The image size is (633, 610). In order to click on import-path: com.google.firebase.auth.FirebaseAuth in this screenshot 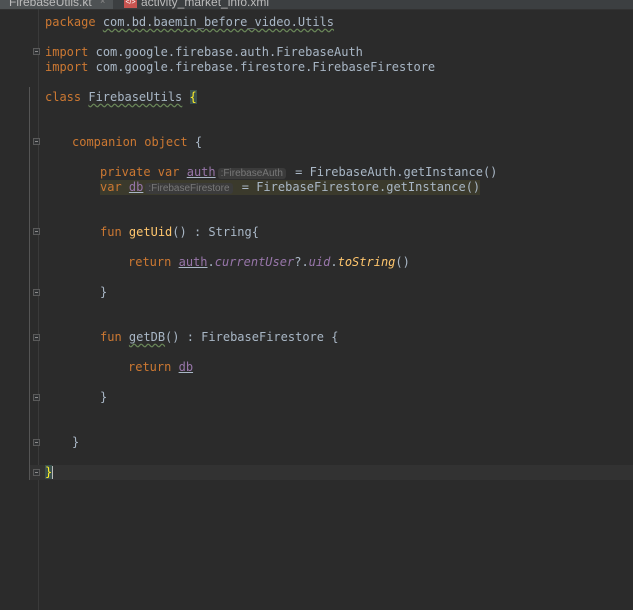, I will do `click(229, 52)`.